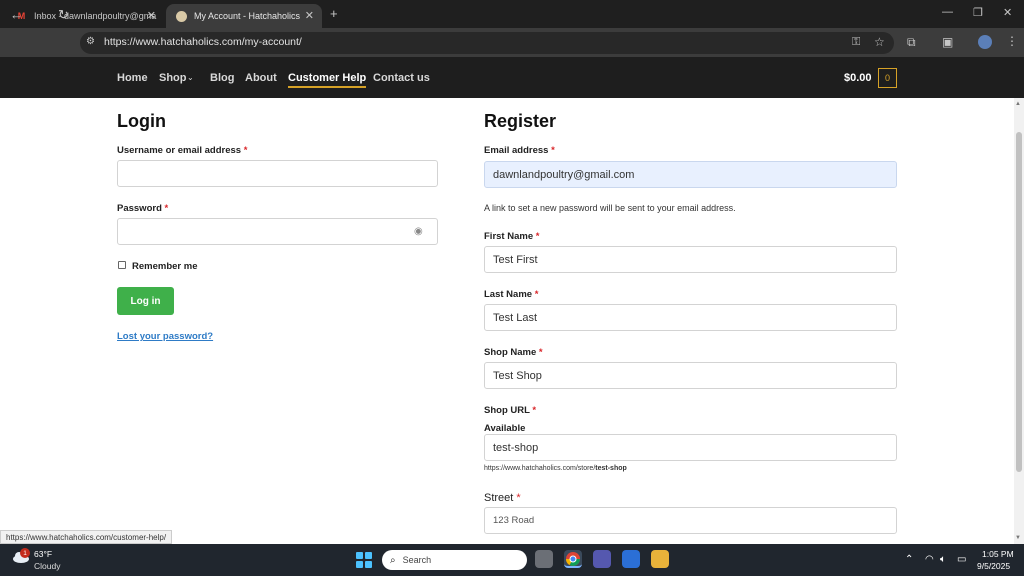  Describe the element at coordinates (90, 41) in the screenshot. I see `site-info-icon: ⚙` at that location.